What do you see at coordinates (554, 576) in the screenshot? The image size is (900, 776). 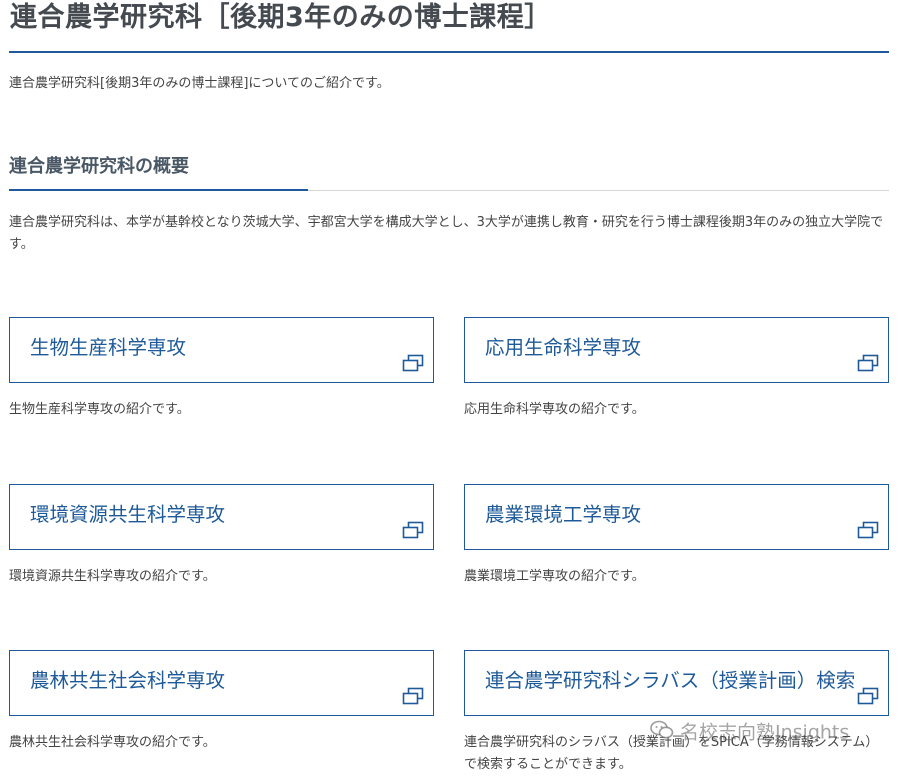 I see `card-description: 農業環境工学専攻の紹介です。` at bounding box center [554, 576].